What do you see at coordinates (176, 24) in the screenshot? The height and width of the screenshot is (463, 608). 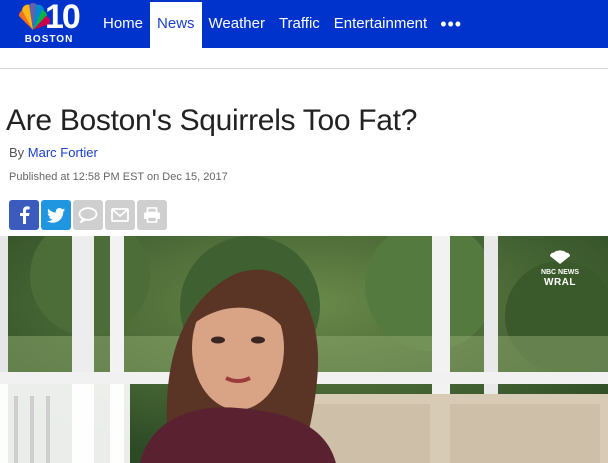 I see `nav-item-news: News` at bounding box center [176, 24].